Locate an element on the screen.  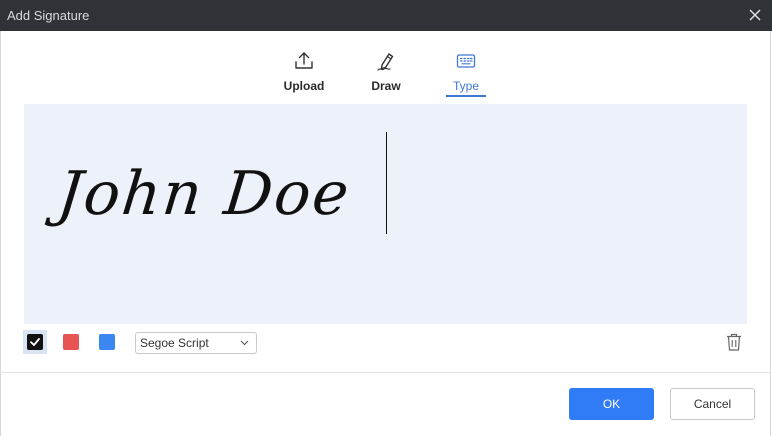
ok-button-label: OK is located at coordinates (611, 404).